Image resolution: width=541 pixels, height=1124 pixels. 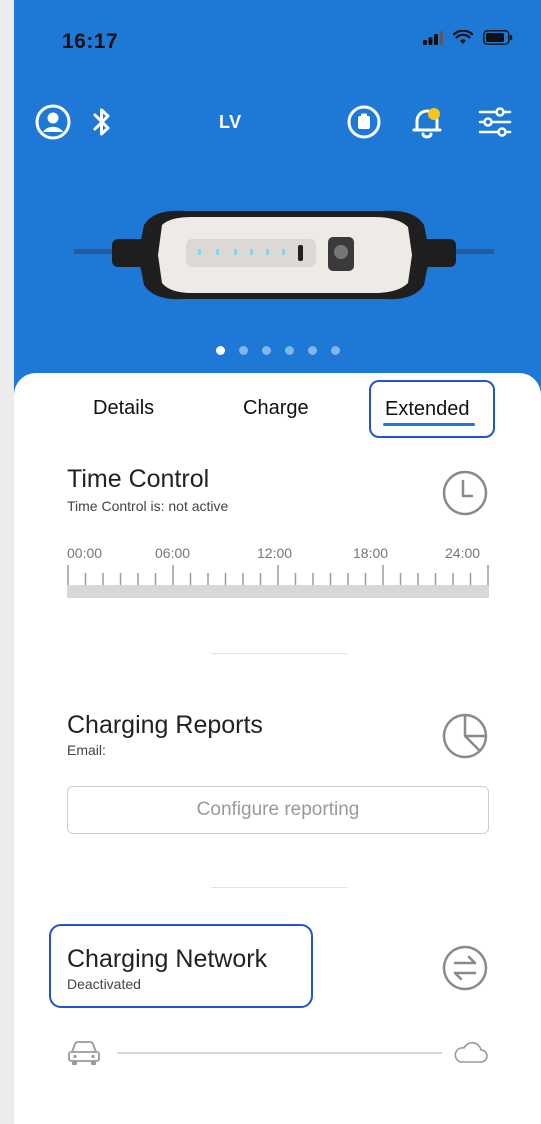 I want to click on tab-extended: Extended, so click(x=432, y=409).